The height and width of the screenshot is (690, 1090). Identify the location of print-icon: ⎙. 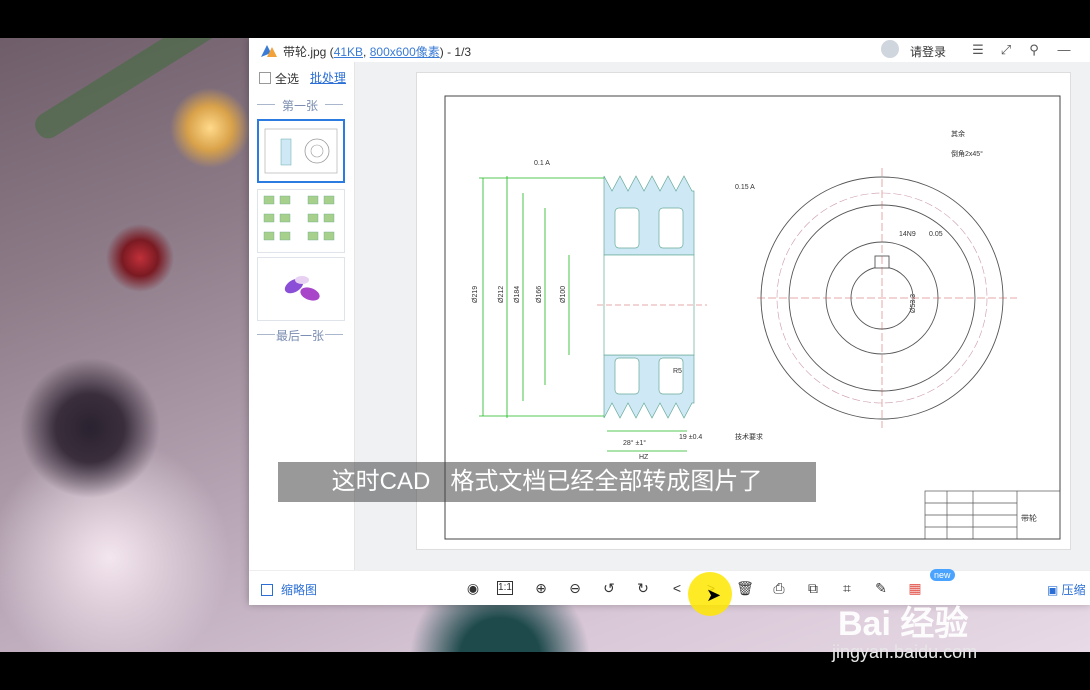
(779, 588).